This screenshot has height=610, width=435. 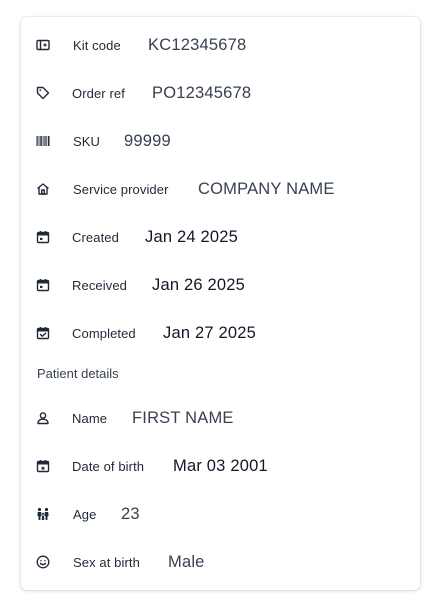 What do you see at coordinates (99, 285) in the screenshot?
I see `received-label: Received` at bounding box center [99, 285].